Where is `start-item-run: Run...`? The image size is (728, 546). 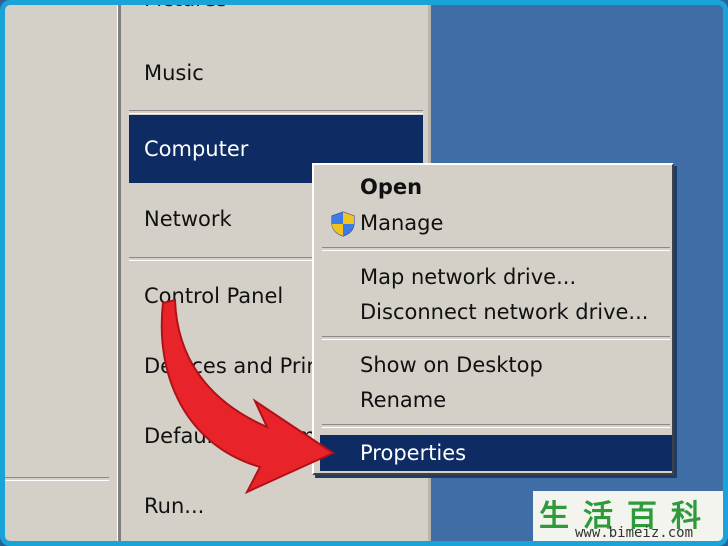
start-item-run: Run... is located at coordinates (276, 506).